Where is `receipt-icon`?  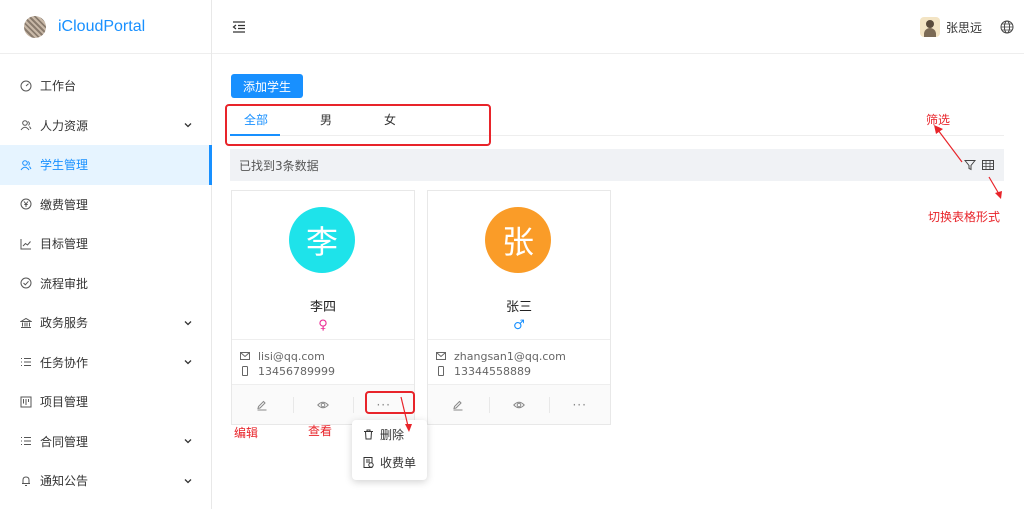
receipt-icon is located at coordinates (368, 462).